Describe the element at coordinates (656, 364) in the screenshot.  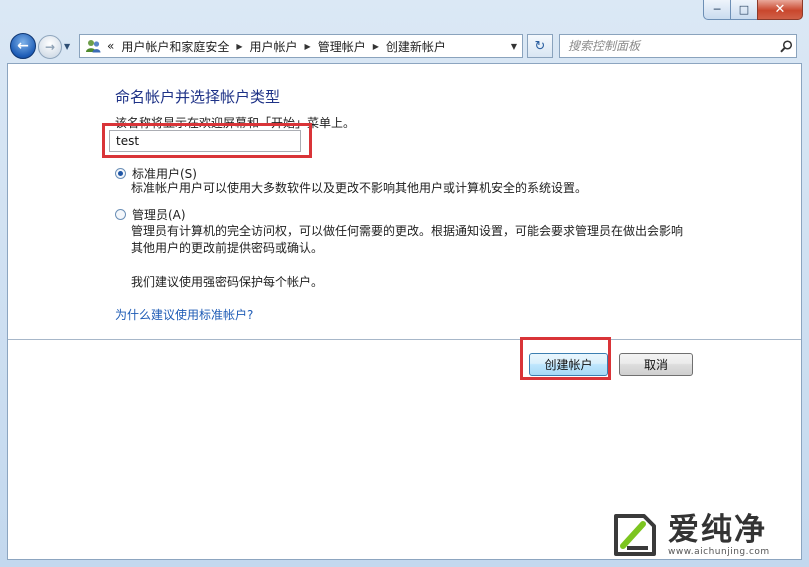
I see `cancel-button: 取消` at that location.